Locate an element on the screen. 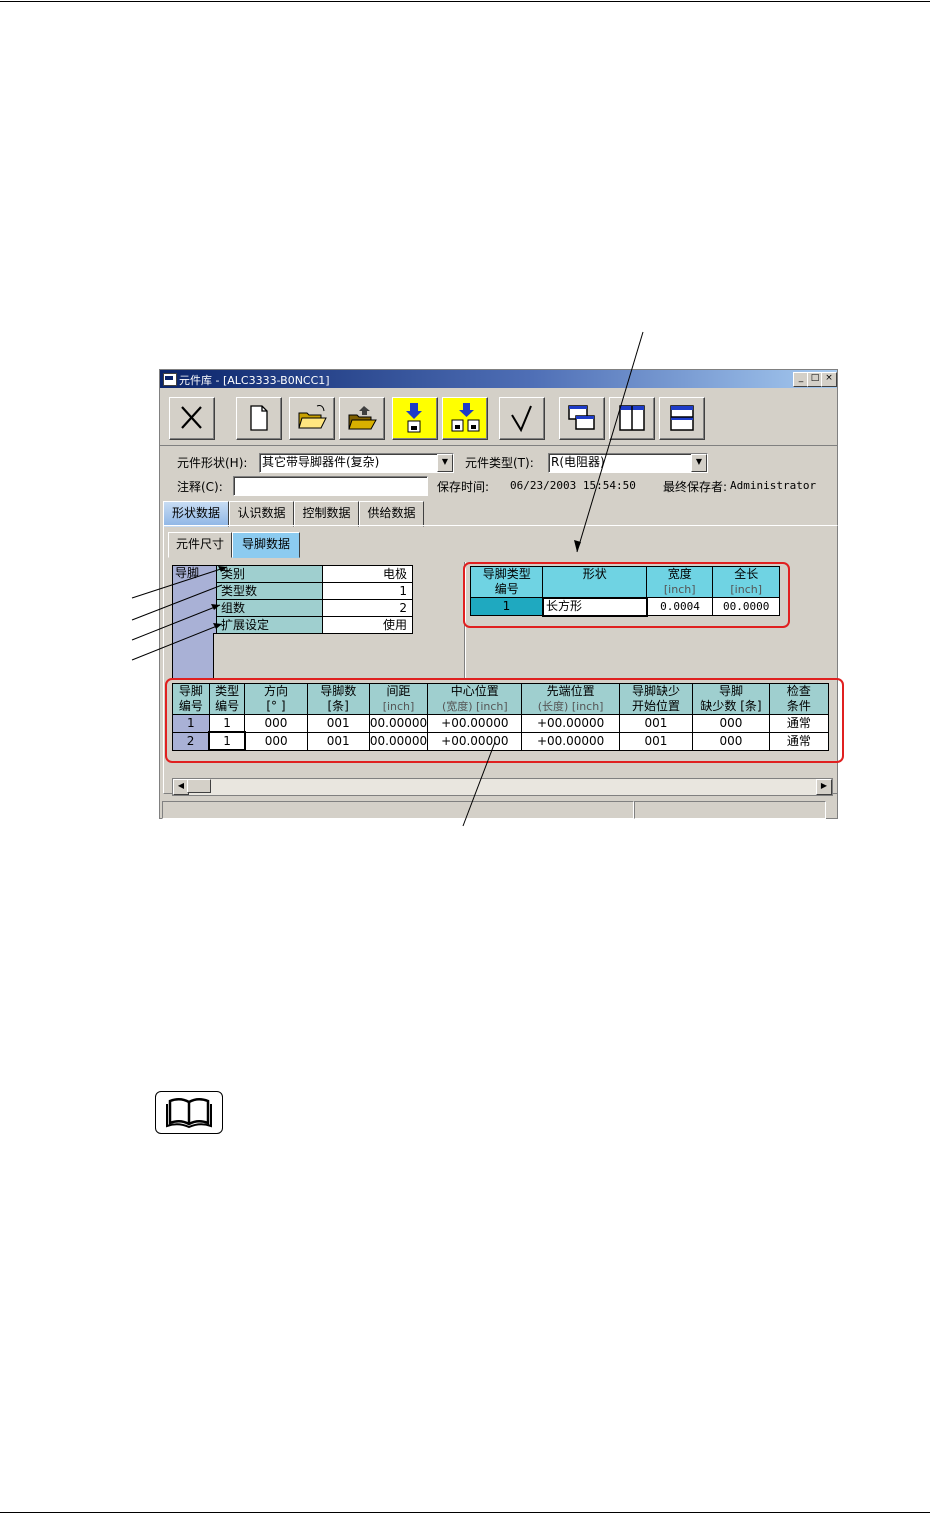 This screenshot has width=930, height=1516. book-icon is located at coordinates (189, 1113).